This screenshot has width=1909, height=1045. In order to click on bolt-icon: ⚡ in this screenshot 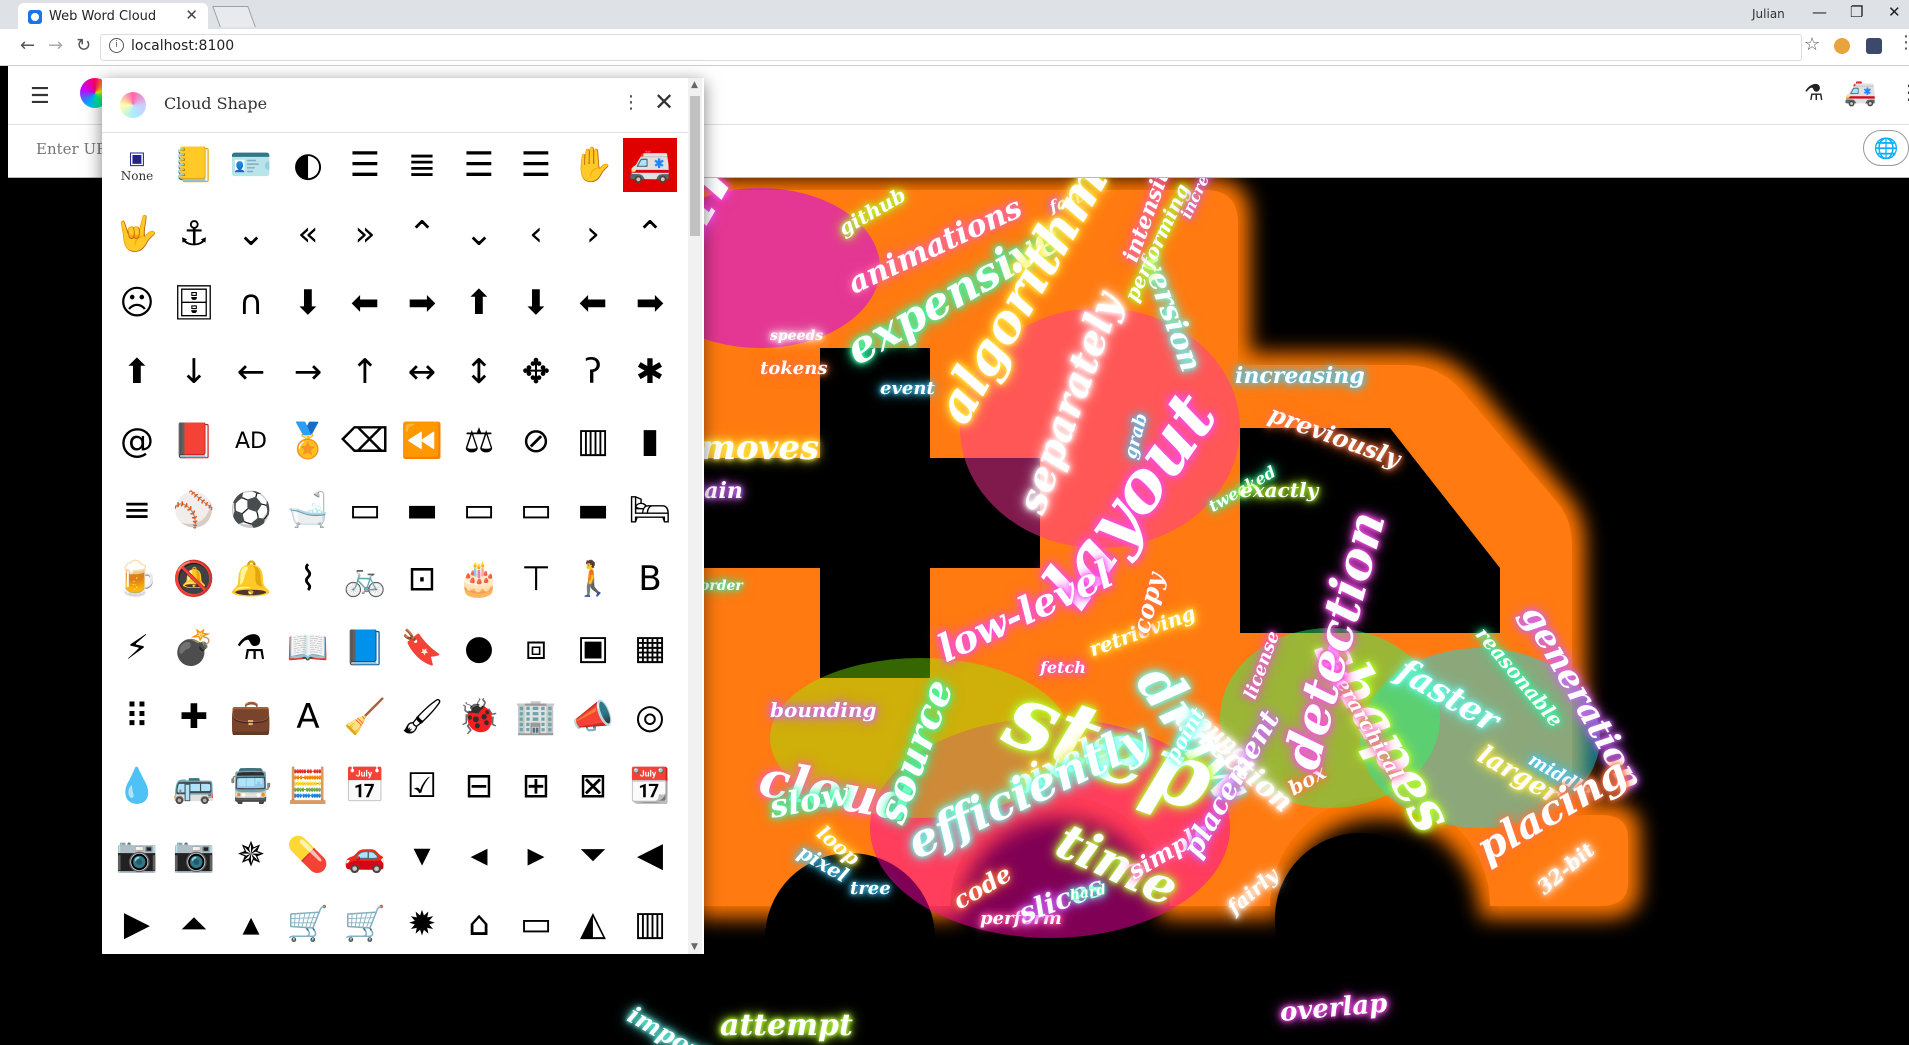, I will do `click(137, 648)`.